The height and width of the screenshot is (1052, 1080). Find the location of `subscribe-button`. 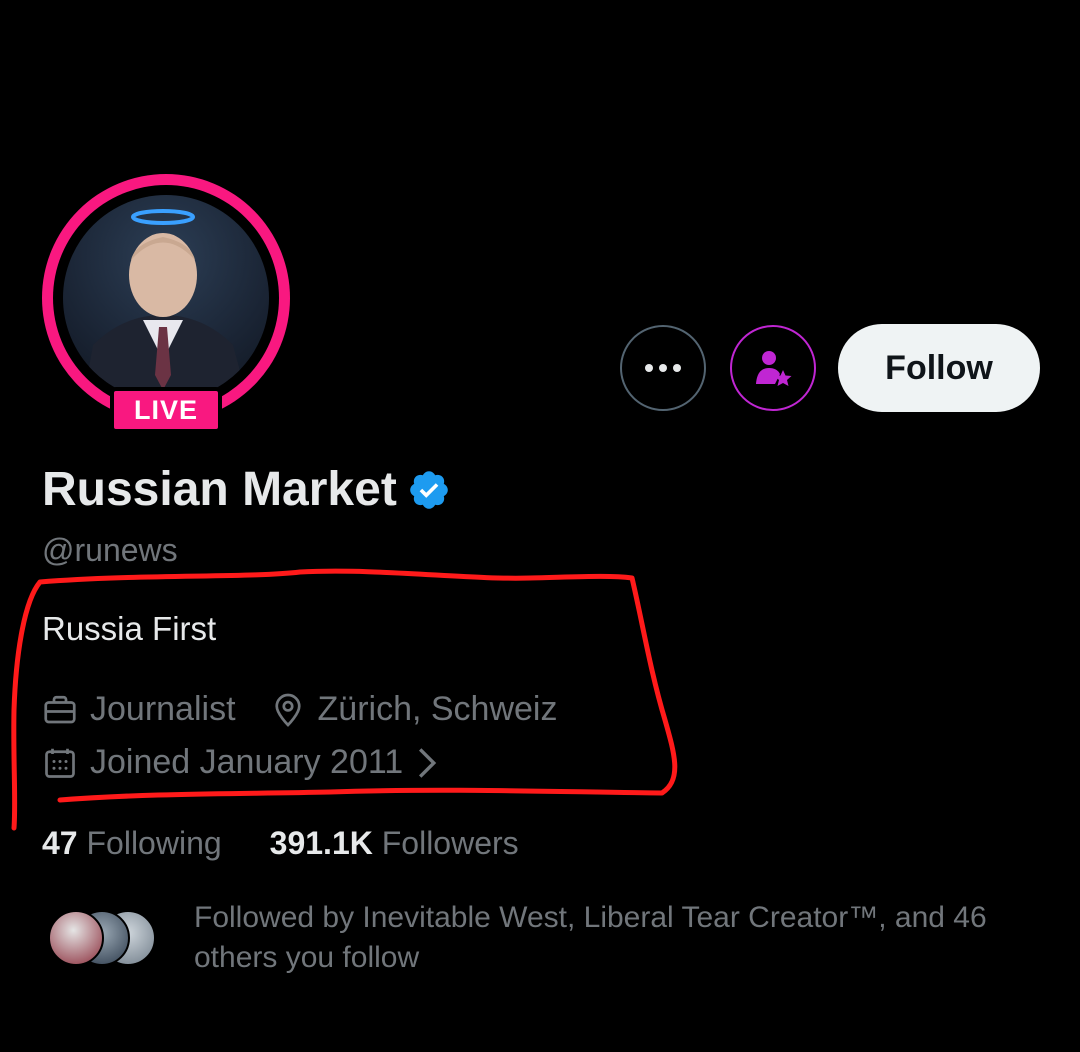

subscribe-button is located at coordinates (773, 368).